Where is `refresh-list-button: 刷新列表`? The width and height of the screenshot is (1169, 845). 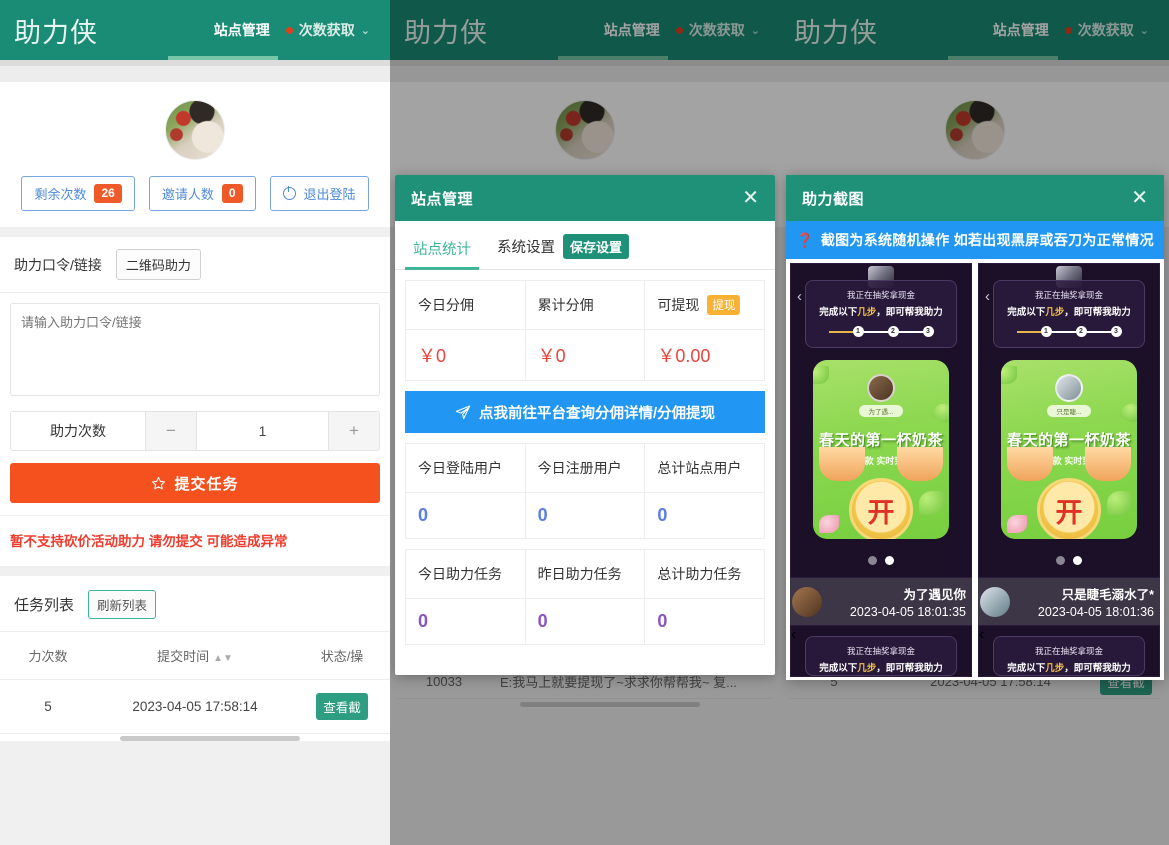
refresh-list-button: 刷新列表 is located at coordinates (122, 604).